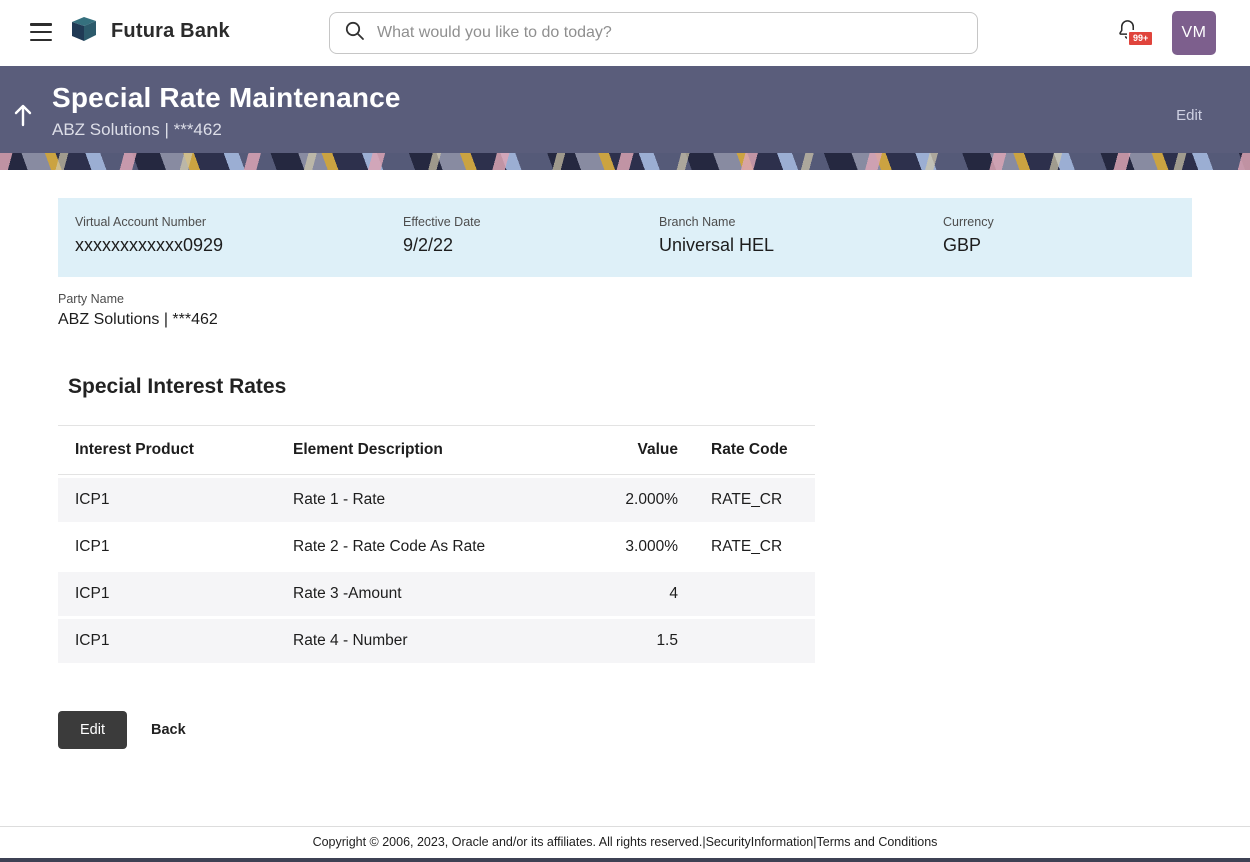  Describe the element at coordinates (1166, 33) in the screenshot. I see `topbar-right: 99+ VM` at that location.